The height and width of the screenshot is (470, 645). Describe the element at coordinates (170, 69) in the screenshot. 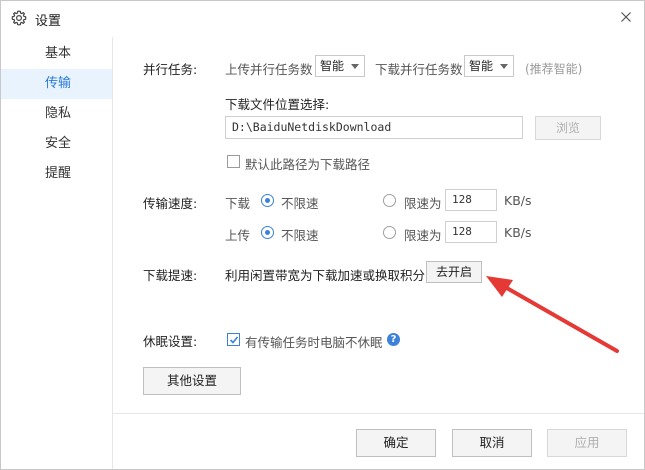

I see `parallel-tasks-label: 并行任务:` at that location.